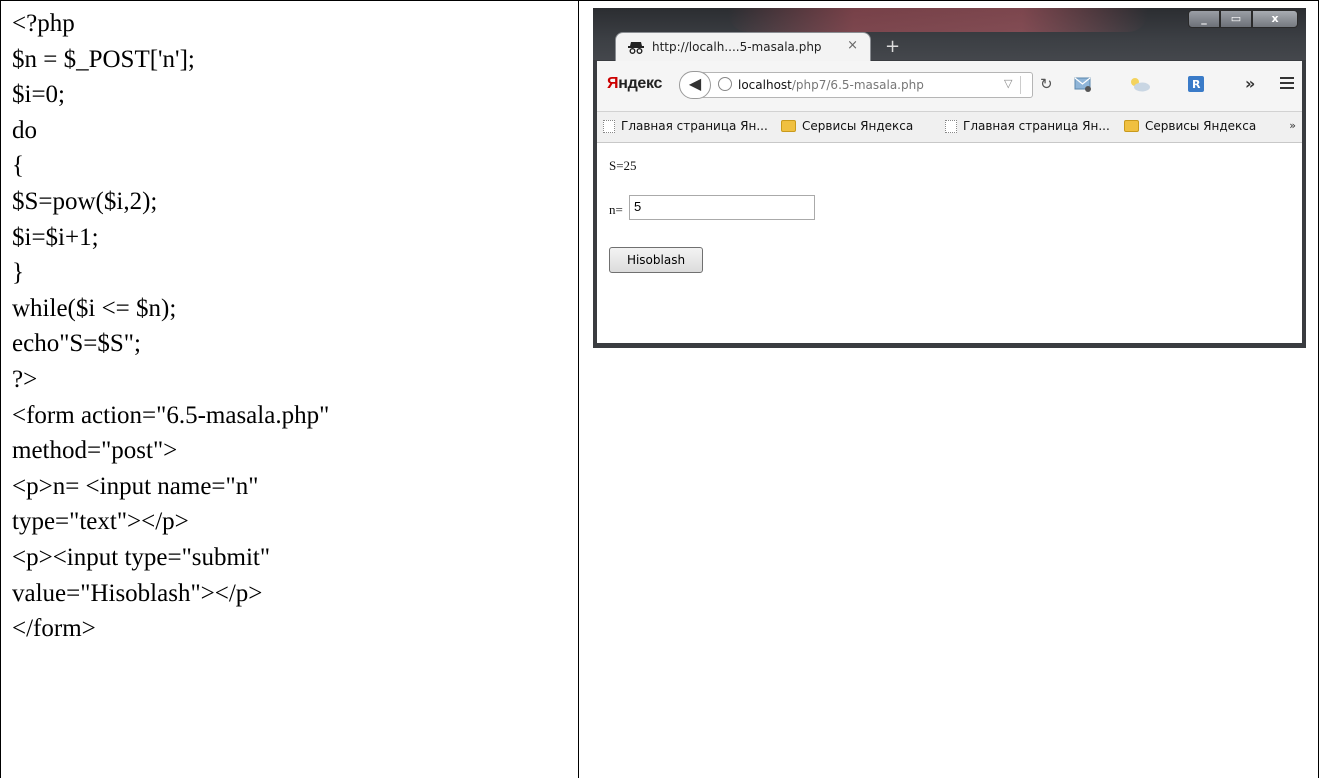 The width and height of the screenshot is (1319, 778). What do you see at coordinates (54, 629) in the screenshot?
I see `code-line: </form>` at bounding box center [54, 629].